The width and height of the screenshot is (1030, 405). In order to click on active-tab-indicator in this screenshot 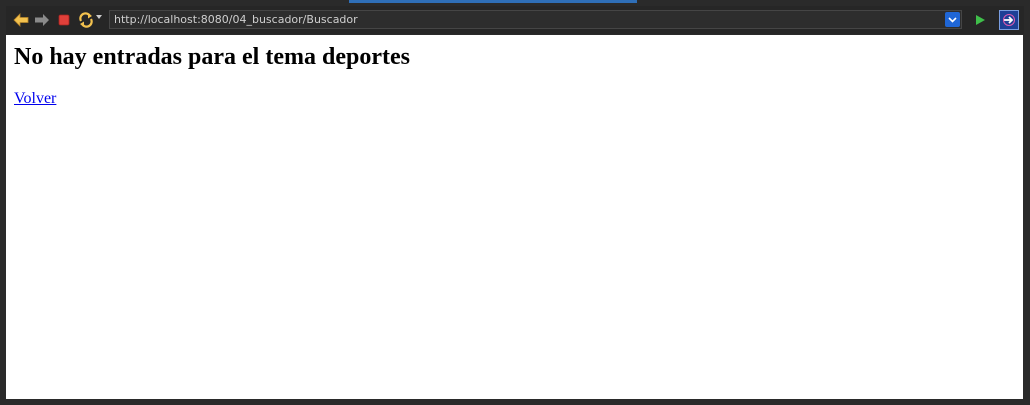, I will do `click(493, 1)`.